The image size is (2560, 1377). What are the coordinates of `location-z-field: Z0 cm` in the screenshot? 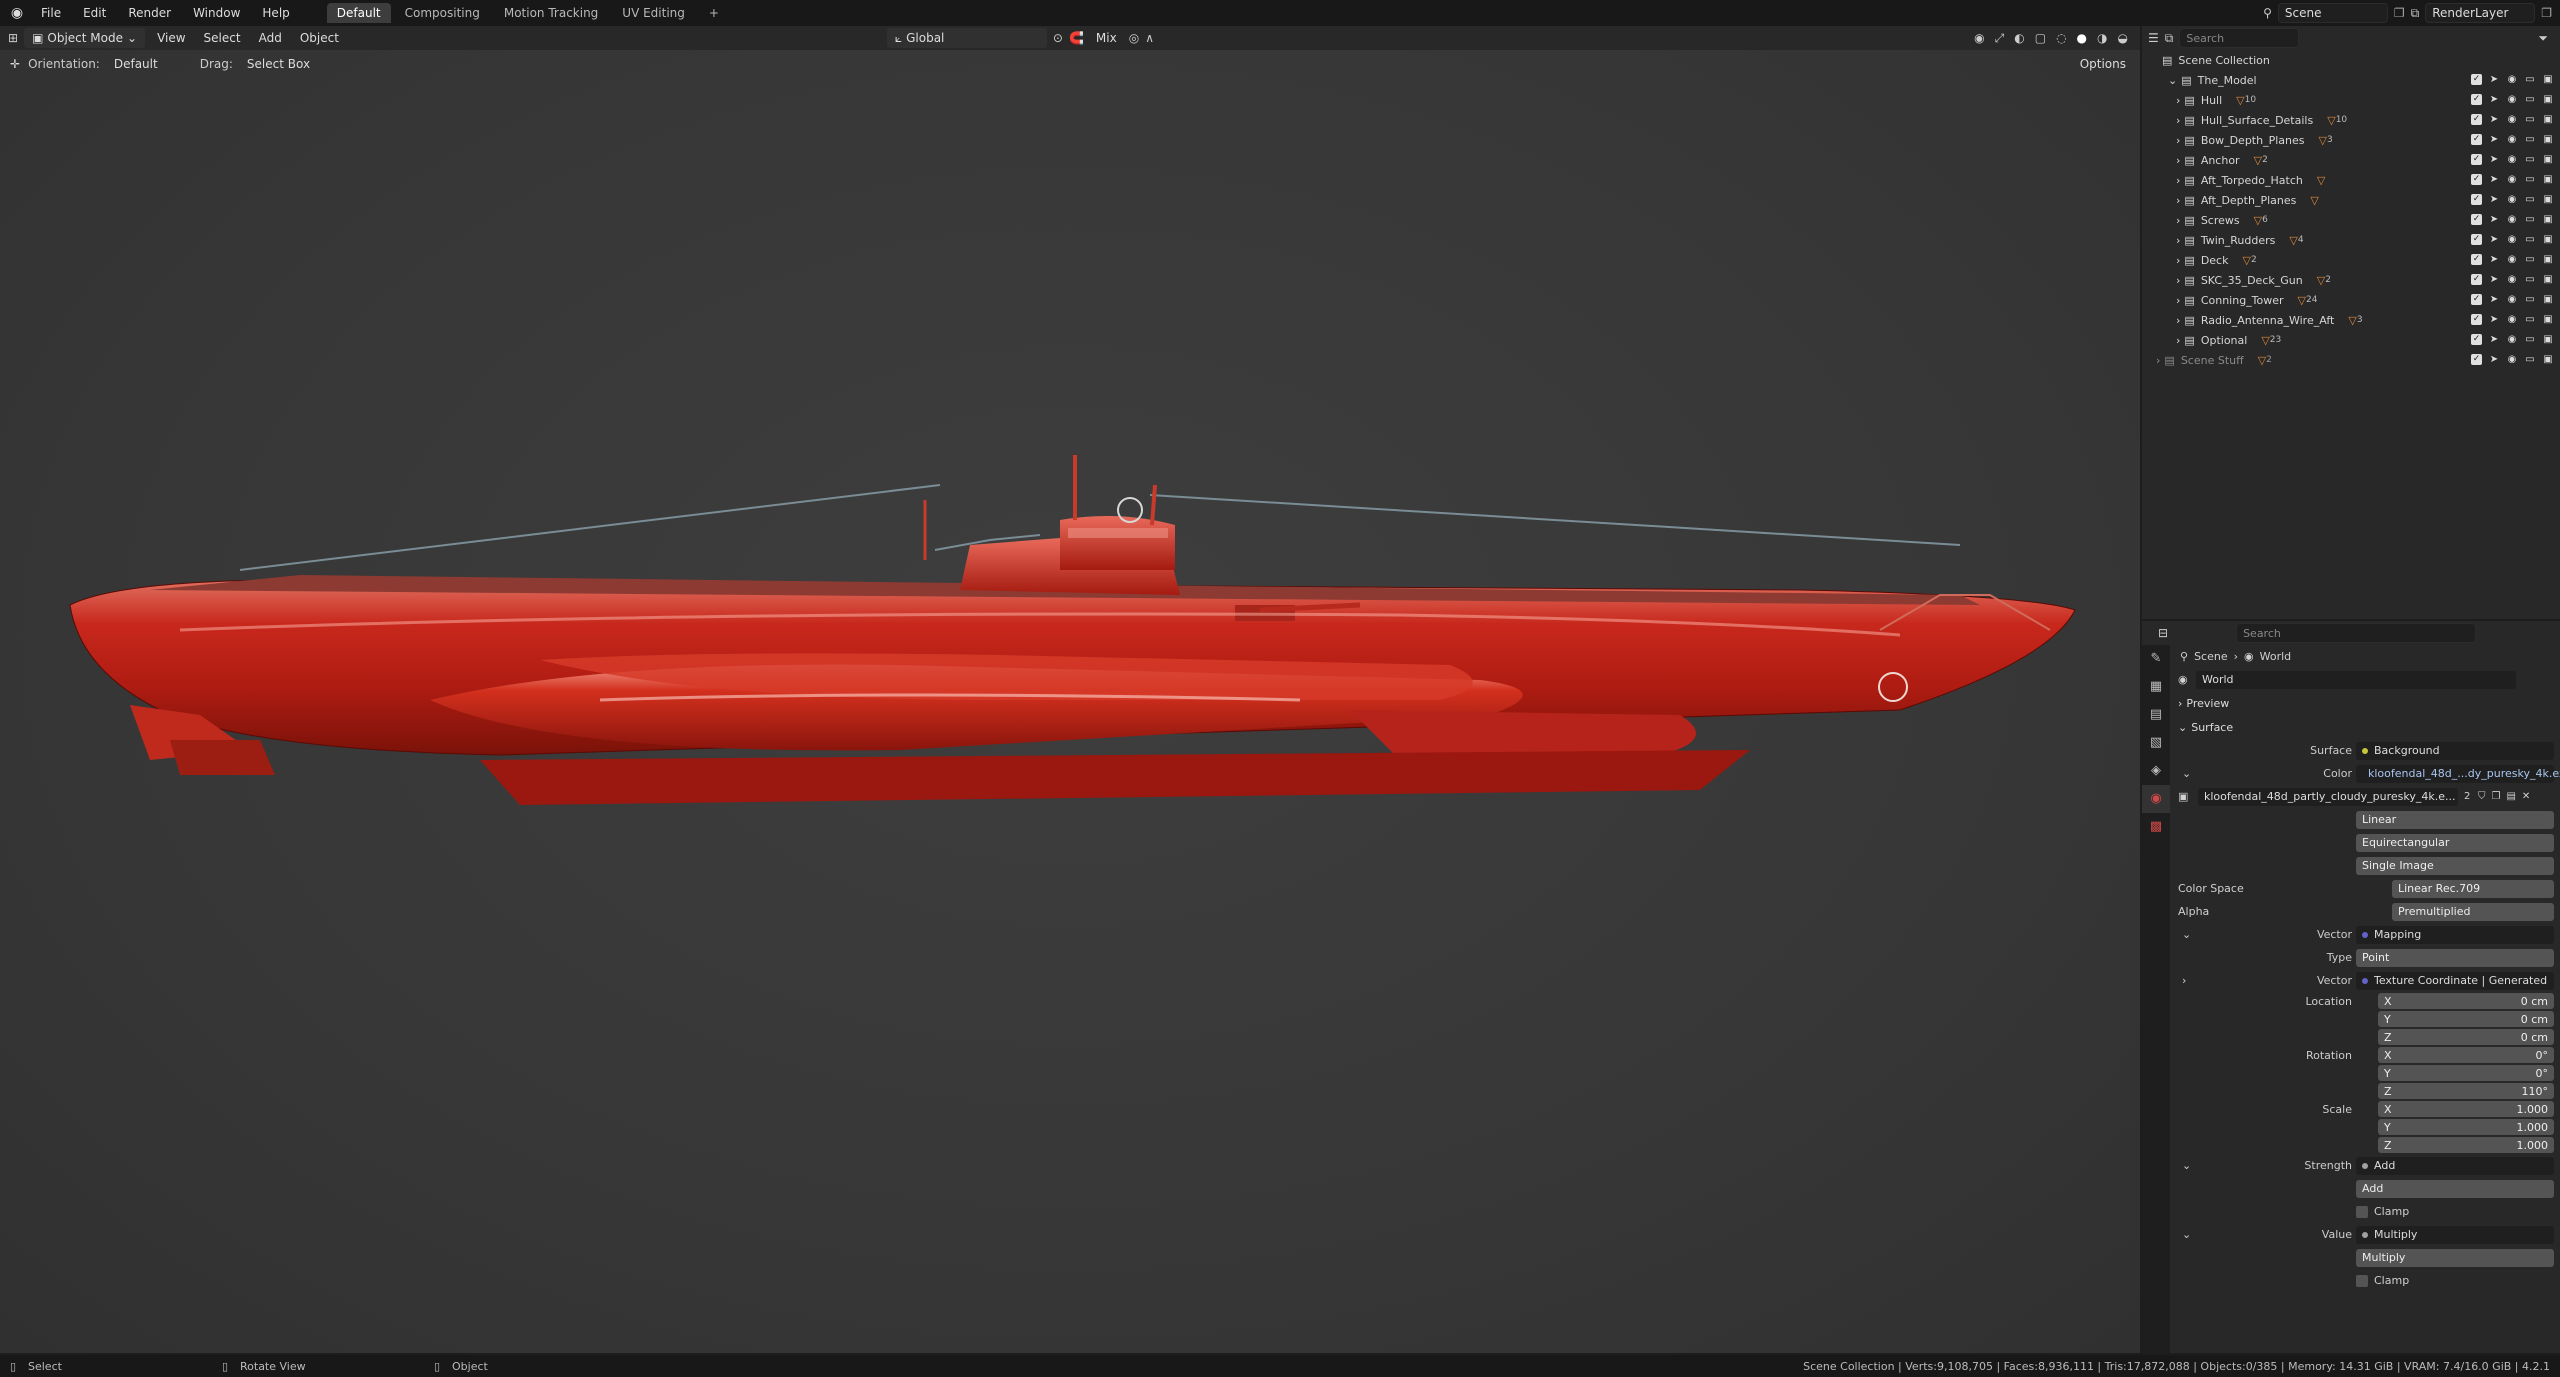 It's located at (2466, 1037).